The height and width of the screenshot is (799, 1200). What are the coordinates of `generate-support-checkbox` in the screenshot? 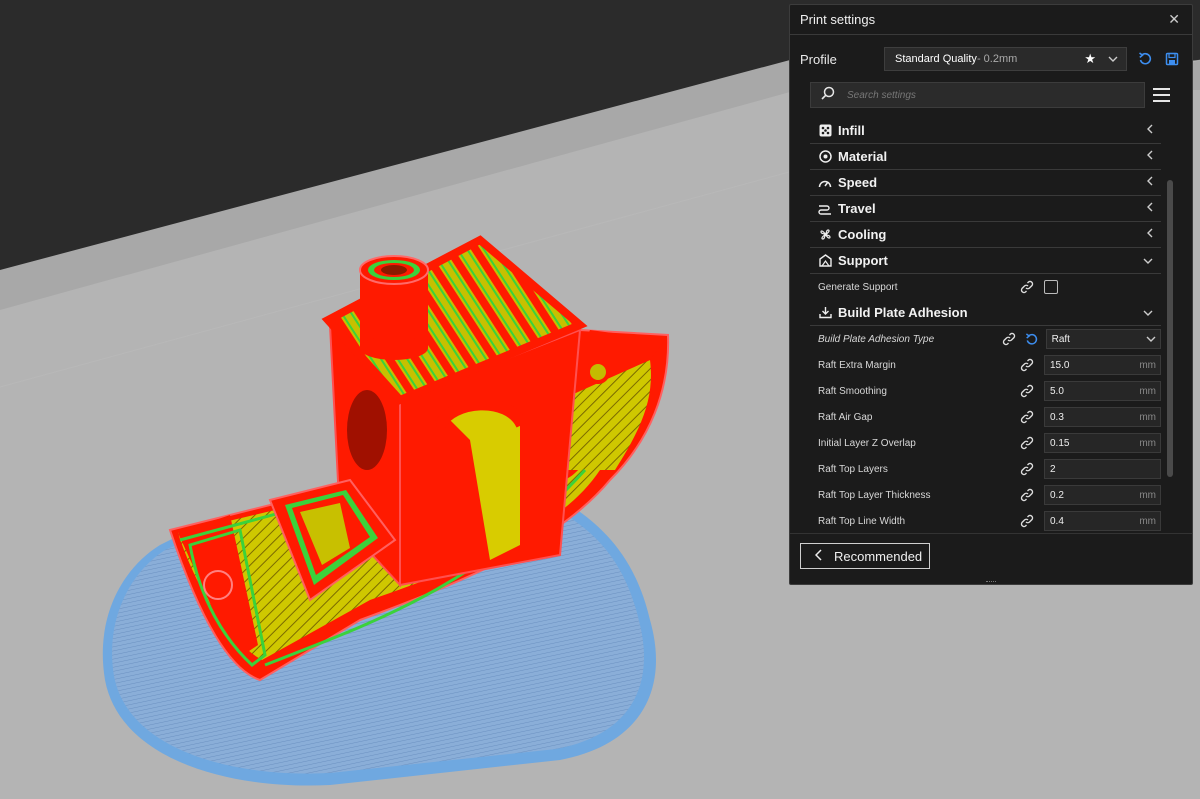 It's located at (1051, 287).